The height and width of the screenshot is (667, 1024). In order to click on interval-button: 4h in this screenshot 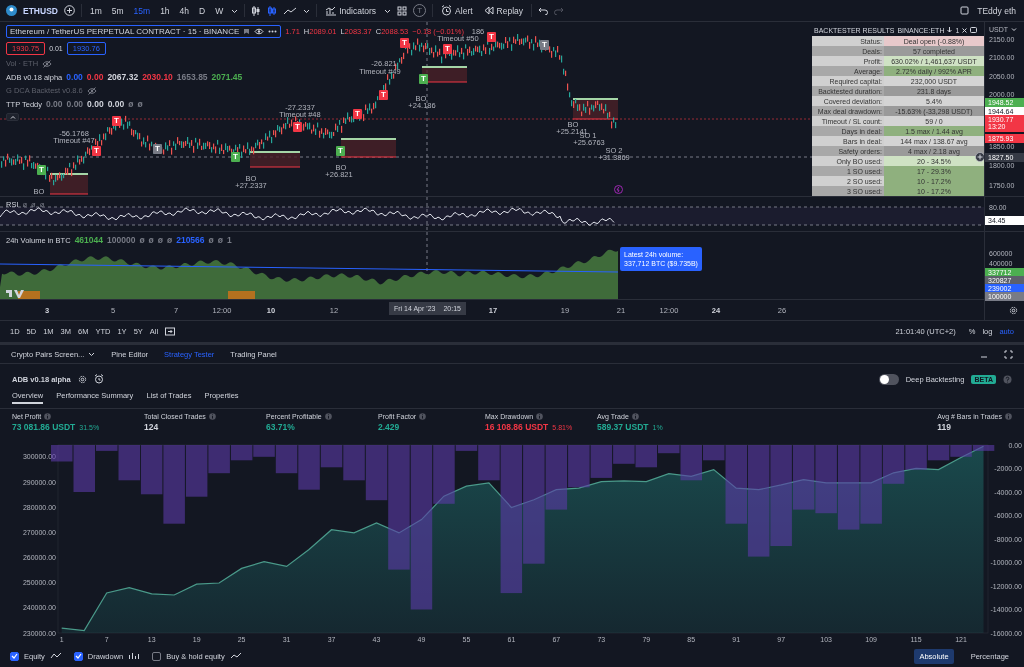, I will do `click(184, 10)`.